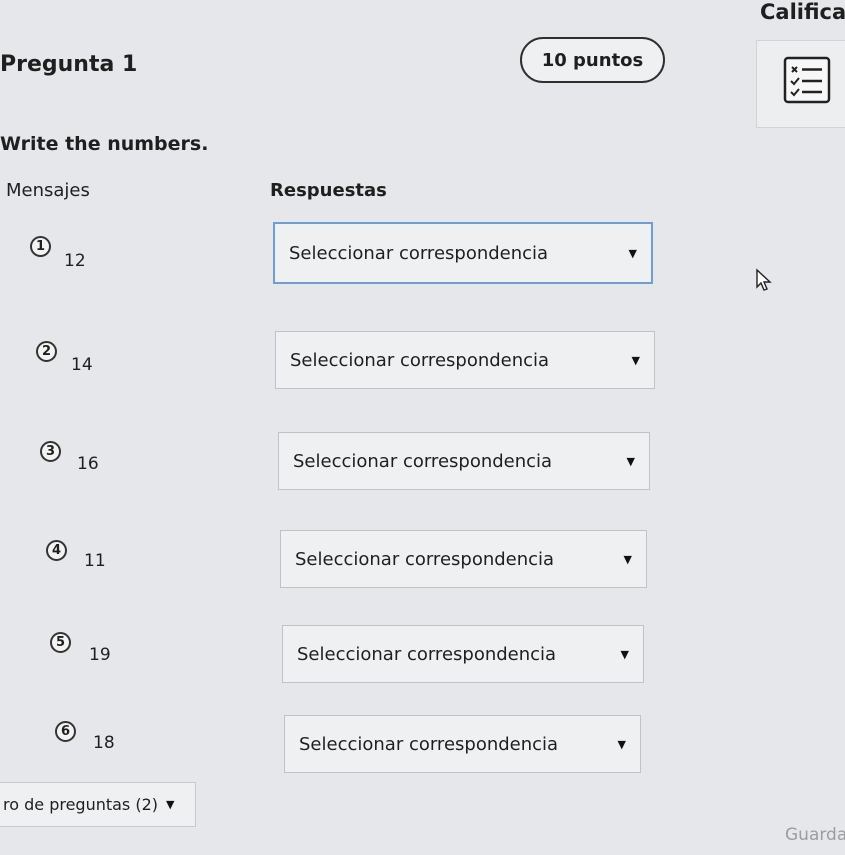  What do you see at coordinates (46, 351) in the screenshot?
I see `row-number-badge: 2` at bounding box center [46, 351].